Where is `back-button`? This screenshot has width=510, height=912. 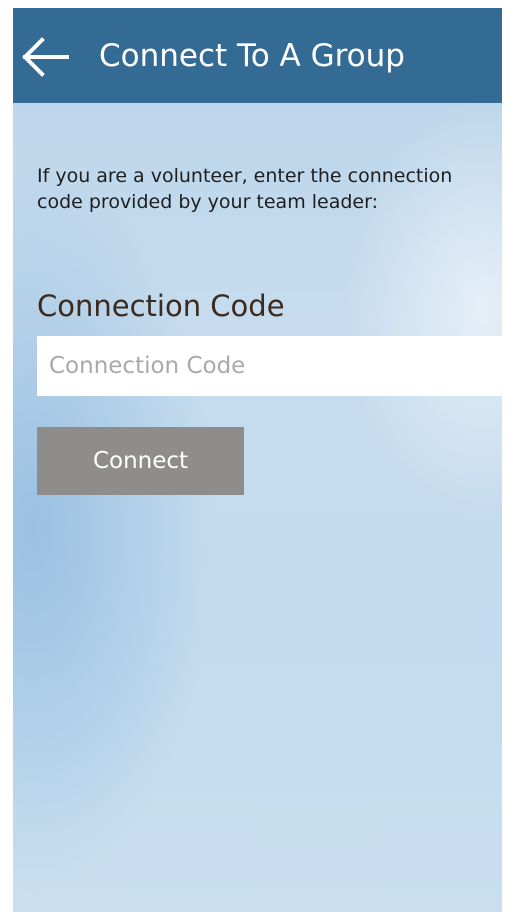
back-button is located at coordinates (45, 57).